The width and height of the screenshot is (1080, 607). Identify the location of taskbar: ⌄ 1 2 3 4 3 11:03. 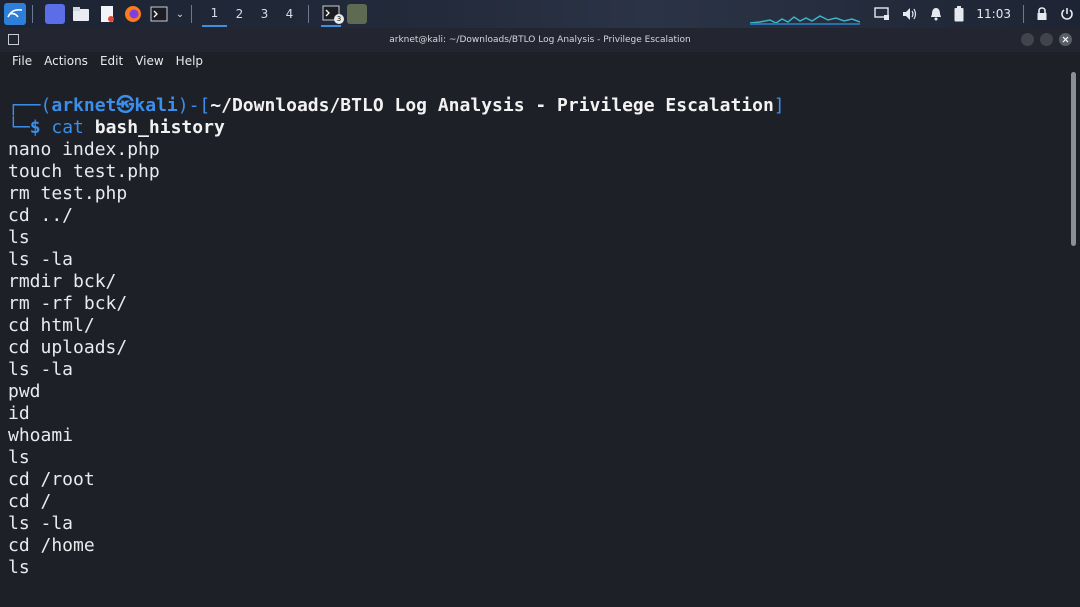
(540, 14).